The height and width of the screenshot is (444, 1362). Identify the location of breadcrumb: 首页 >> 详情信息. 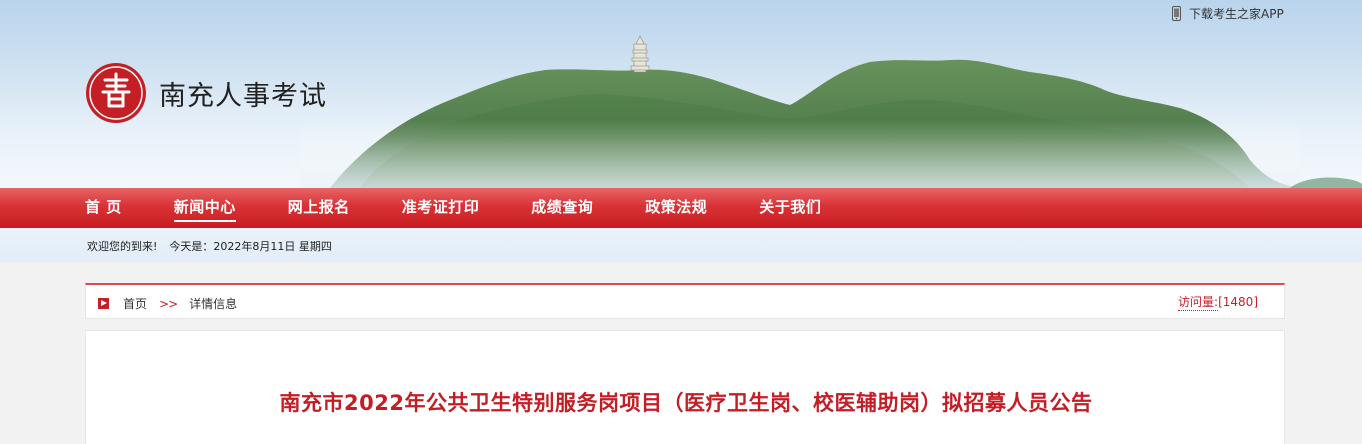
(167, 303).